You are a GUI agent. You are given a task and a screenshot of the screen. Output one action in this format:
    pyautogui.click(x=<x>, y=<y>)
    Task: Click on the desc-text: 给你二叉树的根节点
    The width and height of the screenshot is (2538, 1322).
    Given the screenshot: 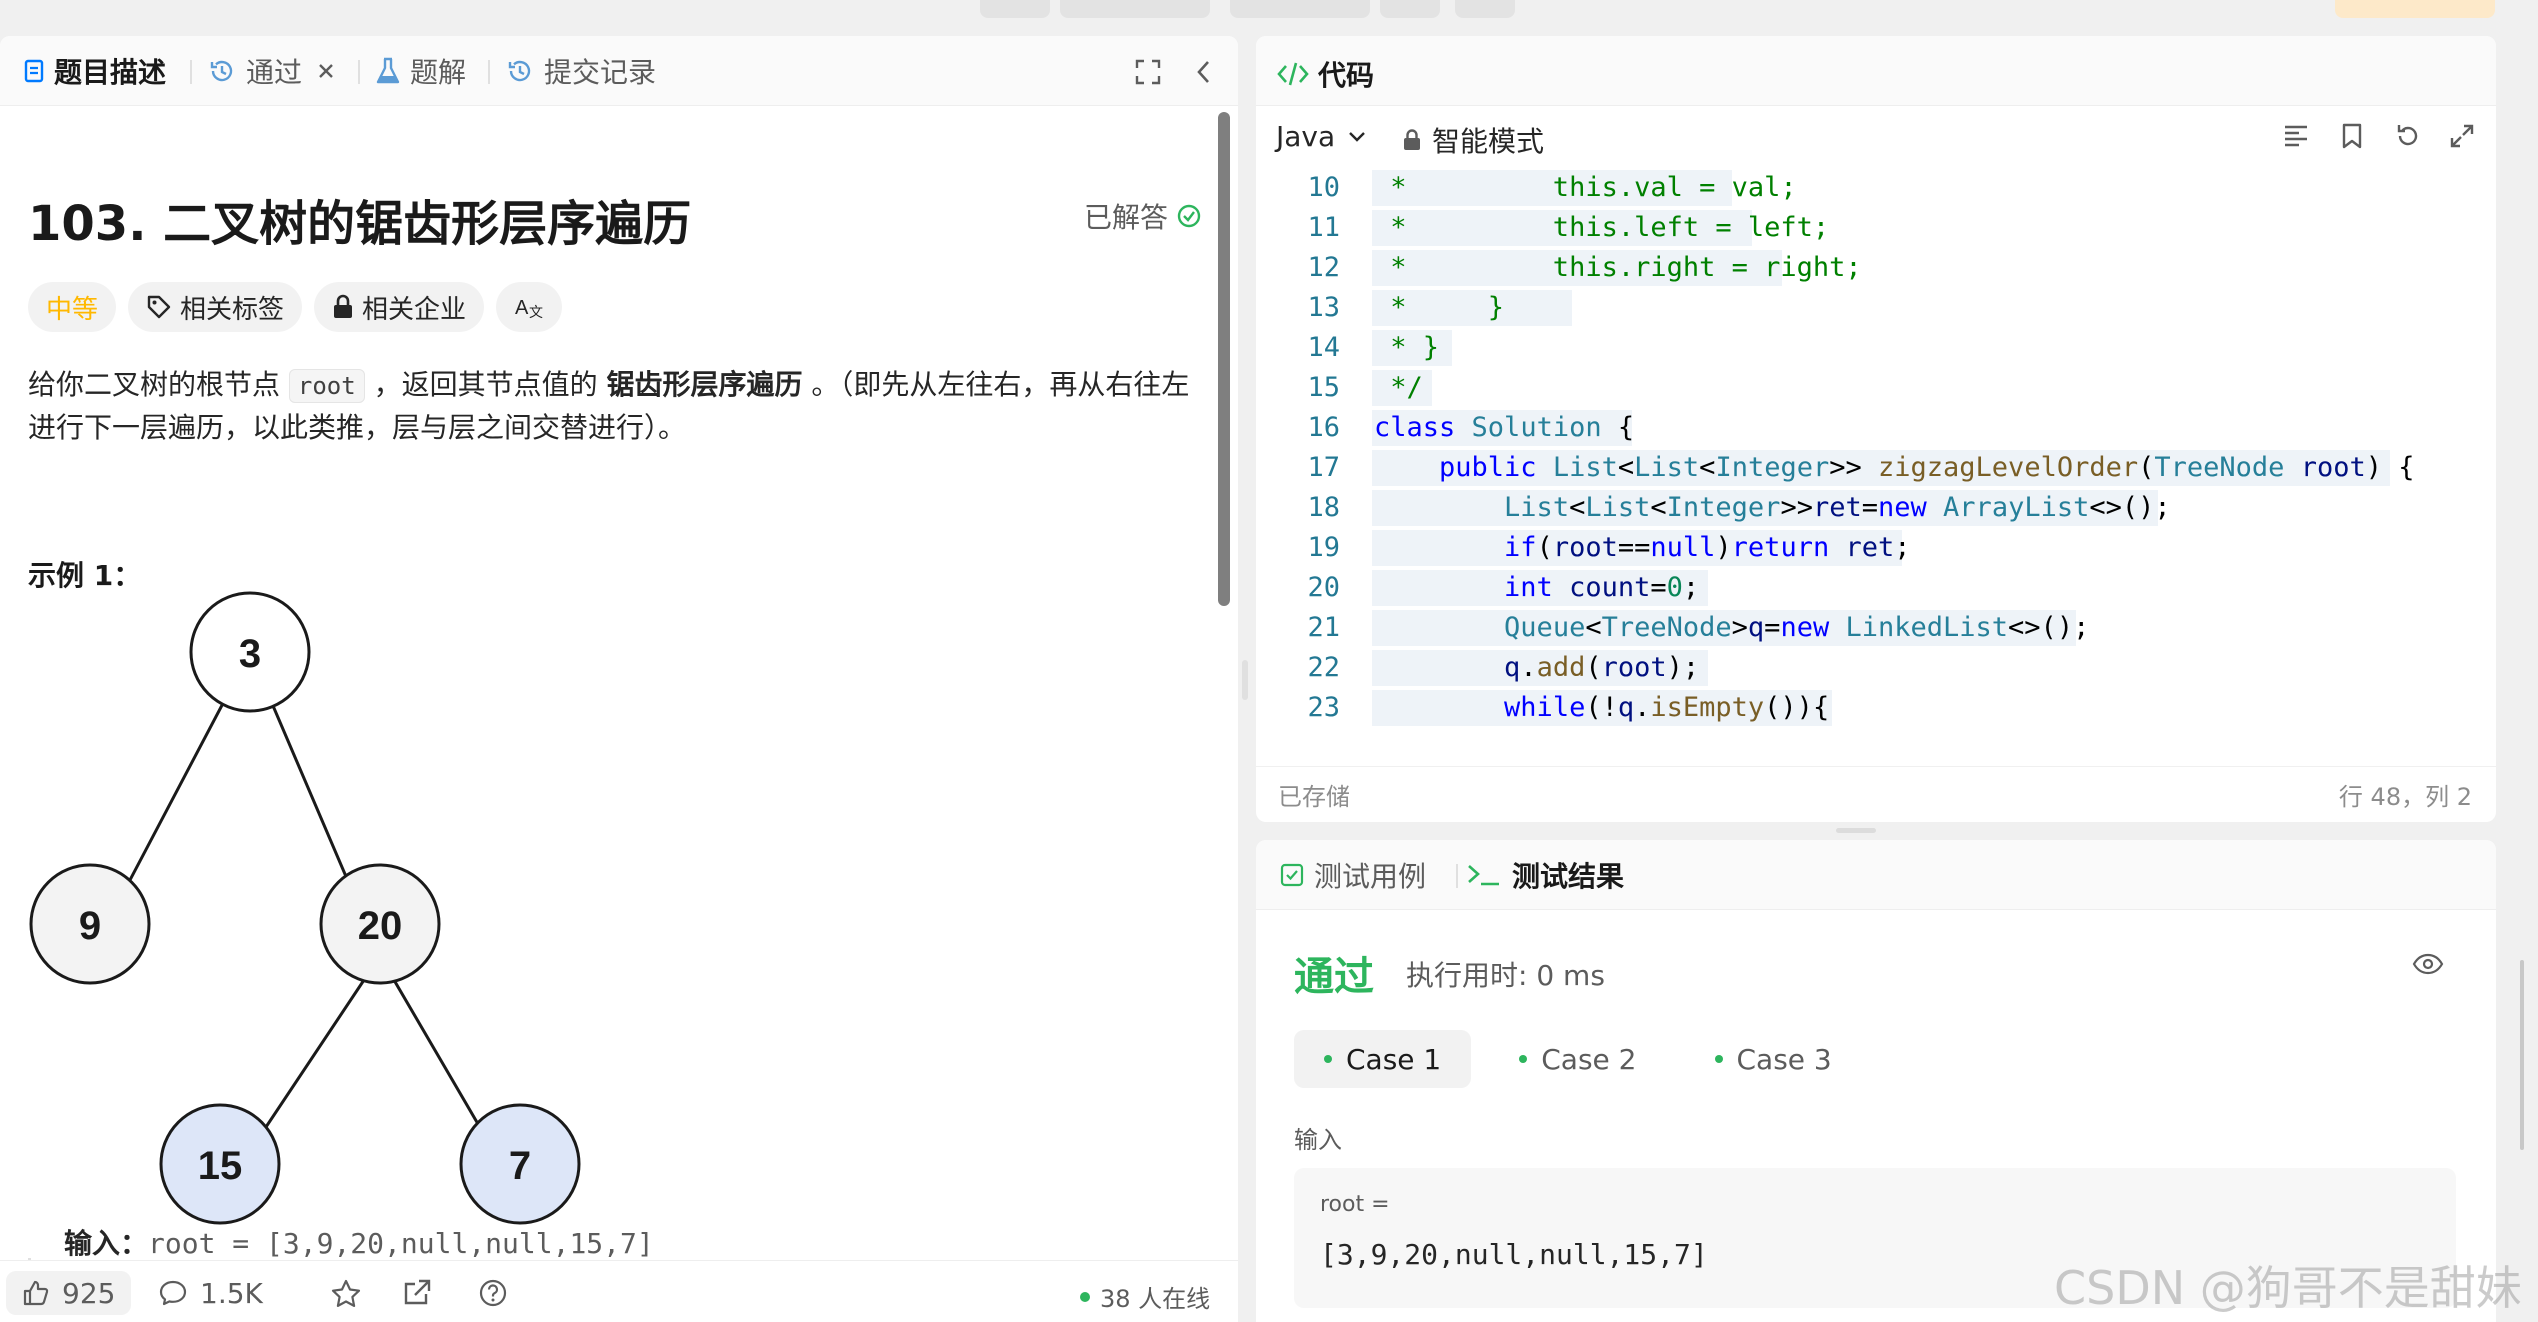 What is the action you would take?
    pyautogui.click(x=158, y=384)
    